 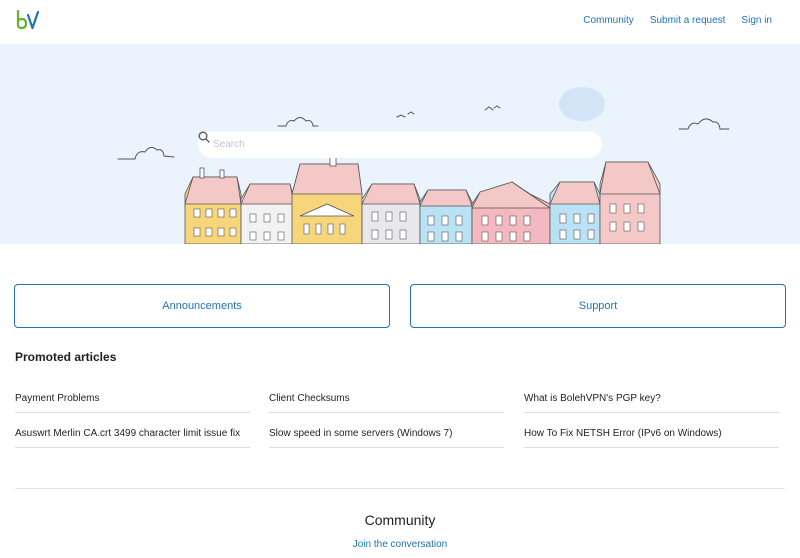 What do you see at coordinates (386, 434) in the screenshot?
I see `article-link: Slow speed in some servers (Windows 7)` at bounding box center [386, 434].